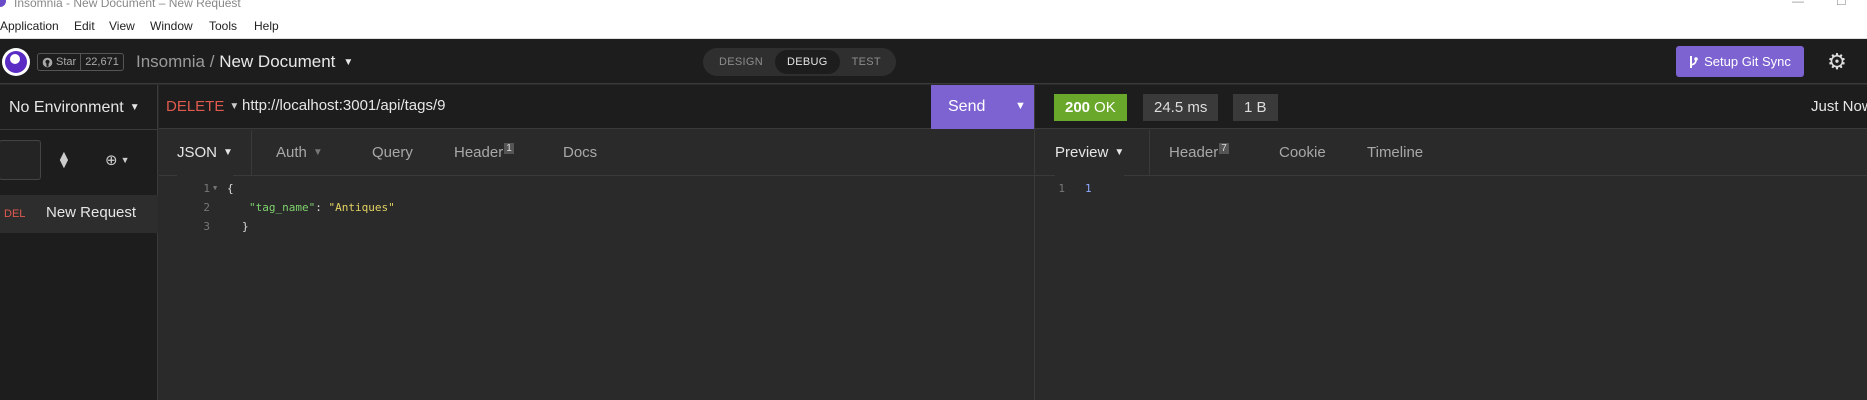 The width and height of the screenshot is (1867, 400). I want to click on tab-json: JSON ▼, so click(205, 153).